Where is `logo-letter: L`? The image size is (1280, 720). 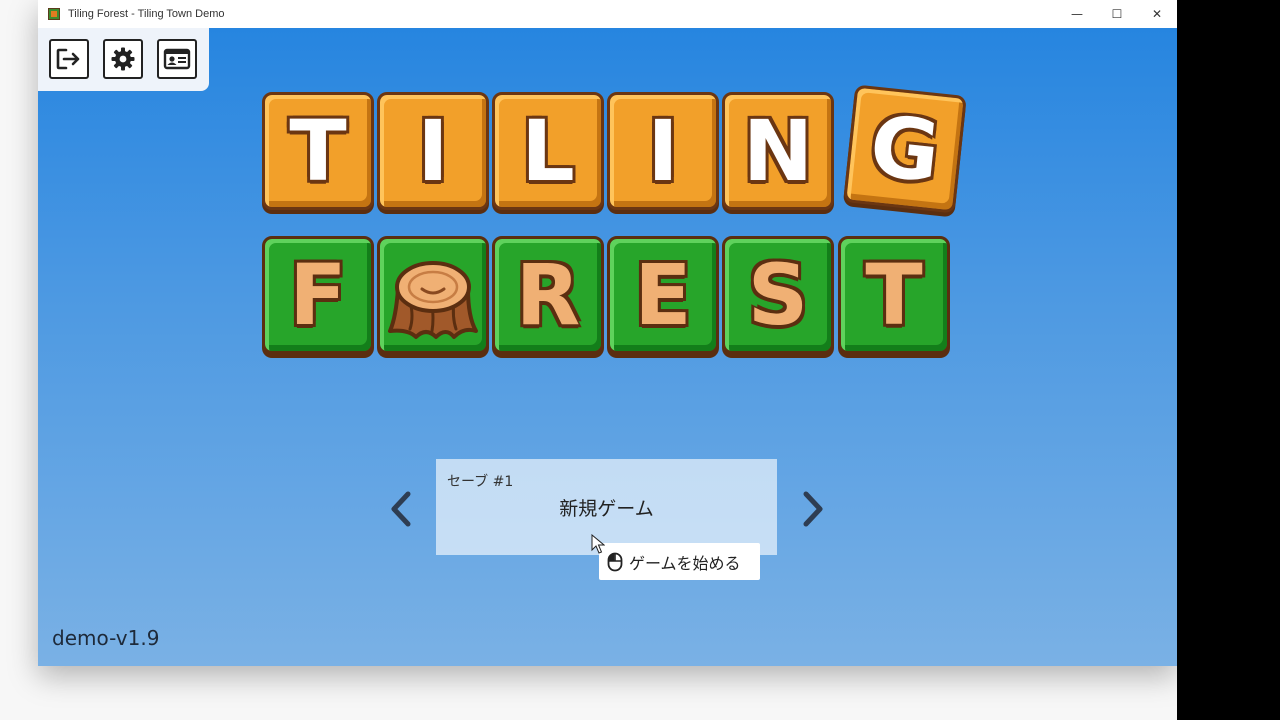
logo-letter: L is located at coordinates (548, 151).